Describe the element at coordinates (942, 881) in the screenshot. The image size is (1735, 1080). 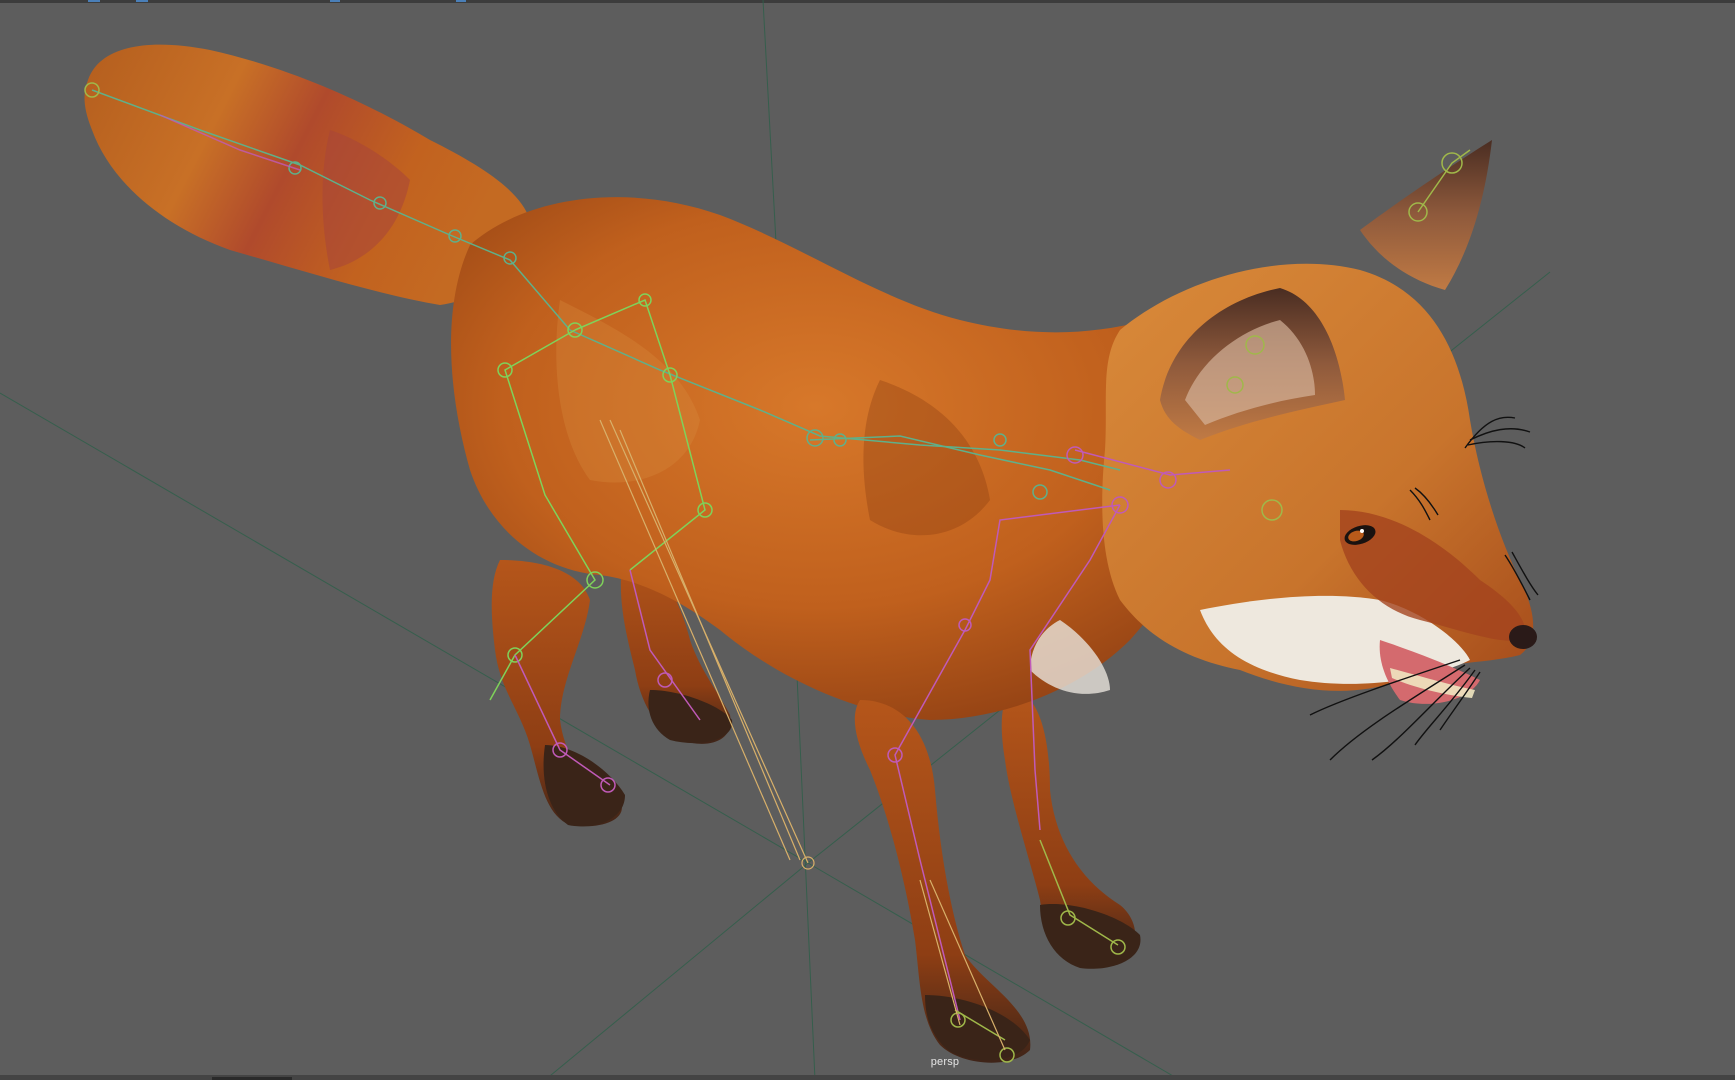
I see `fox-front-leg-front` at that location.